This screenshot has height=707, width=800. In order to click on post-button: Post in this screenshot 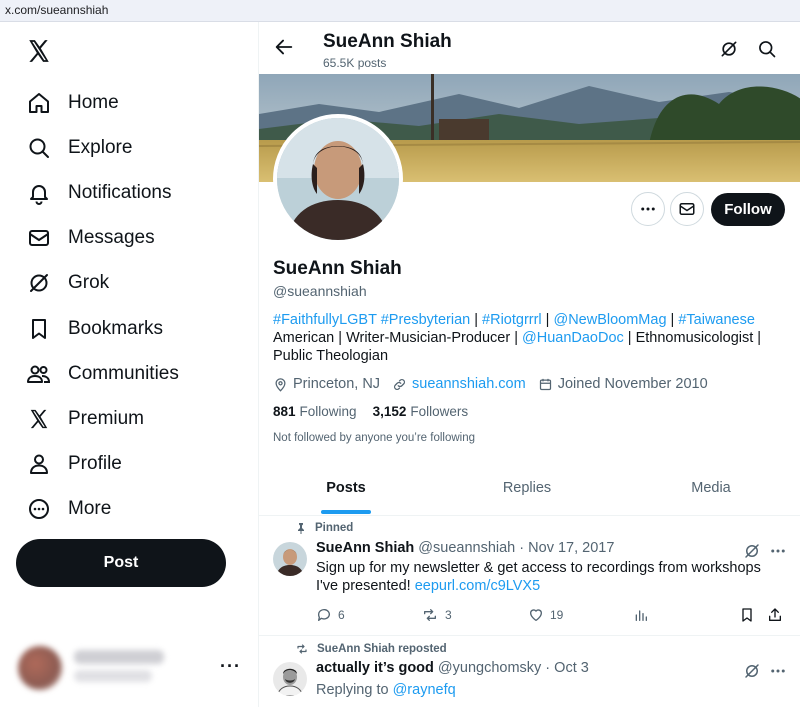, I will do `click(121, 563)`.